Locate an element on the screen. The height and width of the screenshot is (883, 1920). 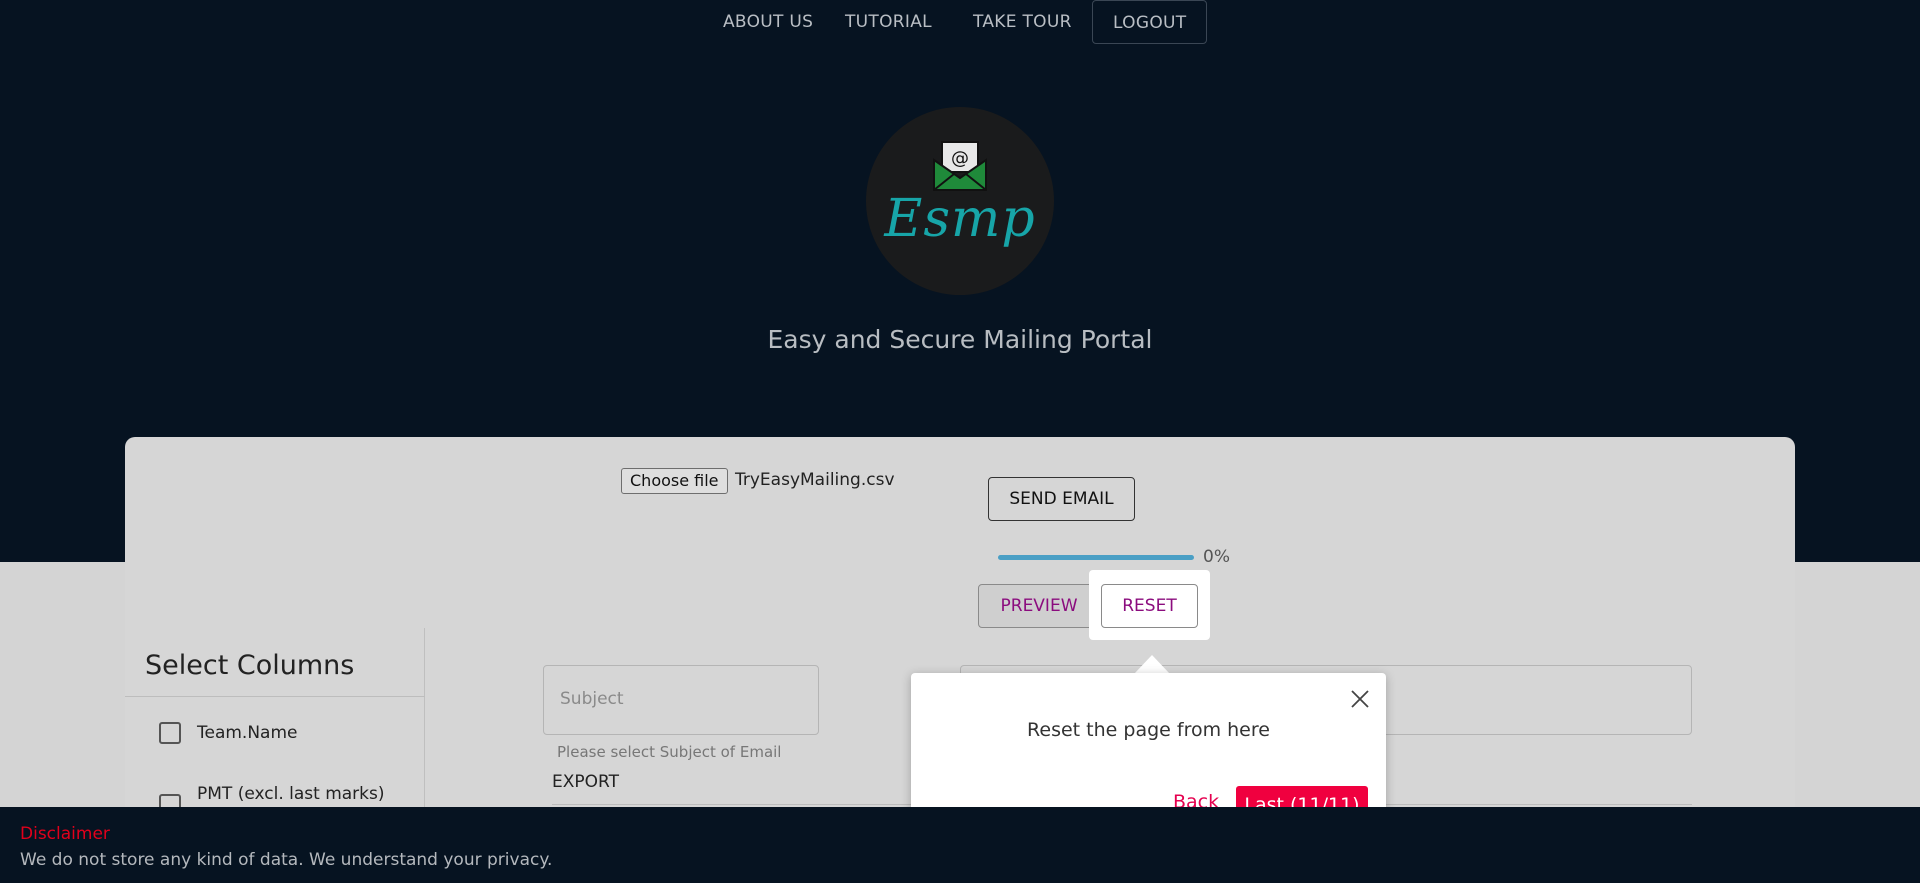
subject-placeholder: Subject is located at coordinates (592, 699).